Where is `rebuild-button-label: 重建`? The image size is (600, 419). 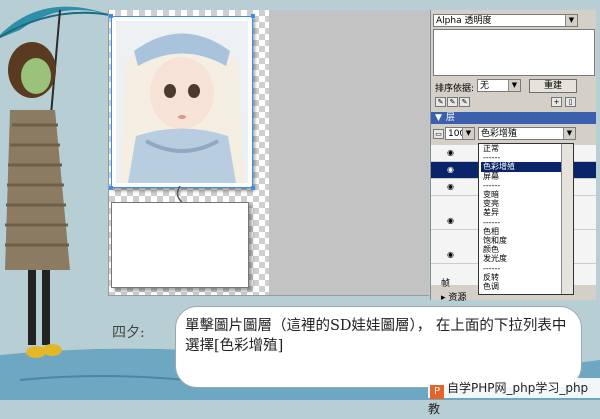 rebuild-button-label: 重建 is located at coordinates (552, 86).